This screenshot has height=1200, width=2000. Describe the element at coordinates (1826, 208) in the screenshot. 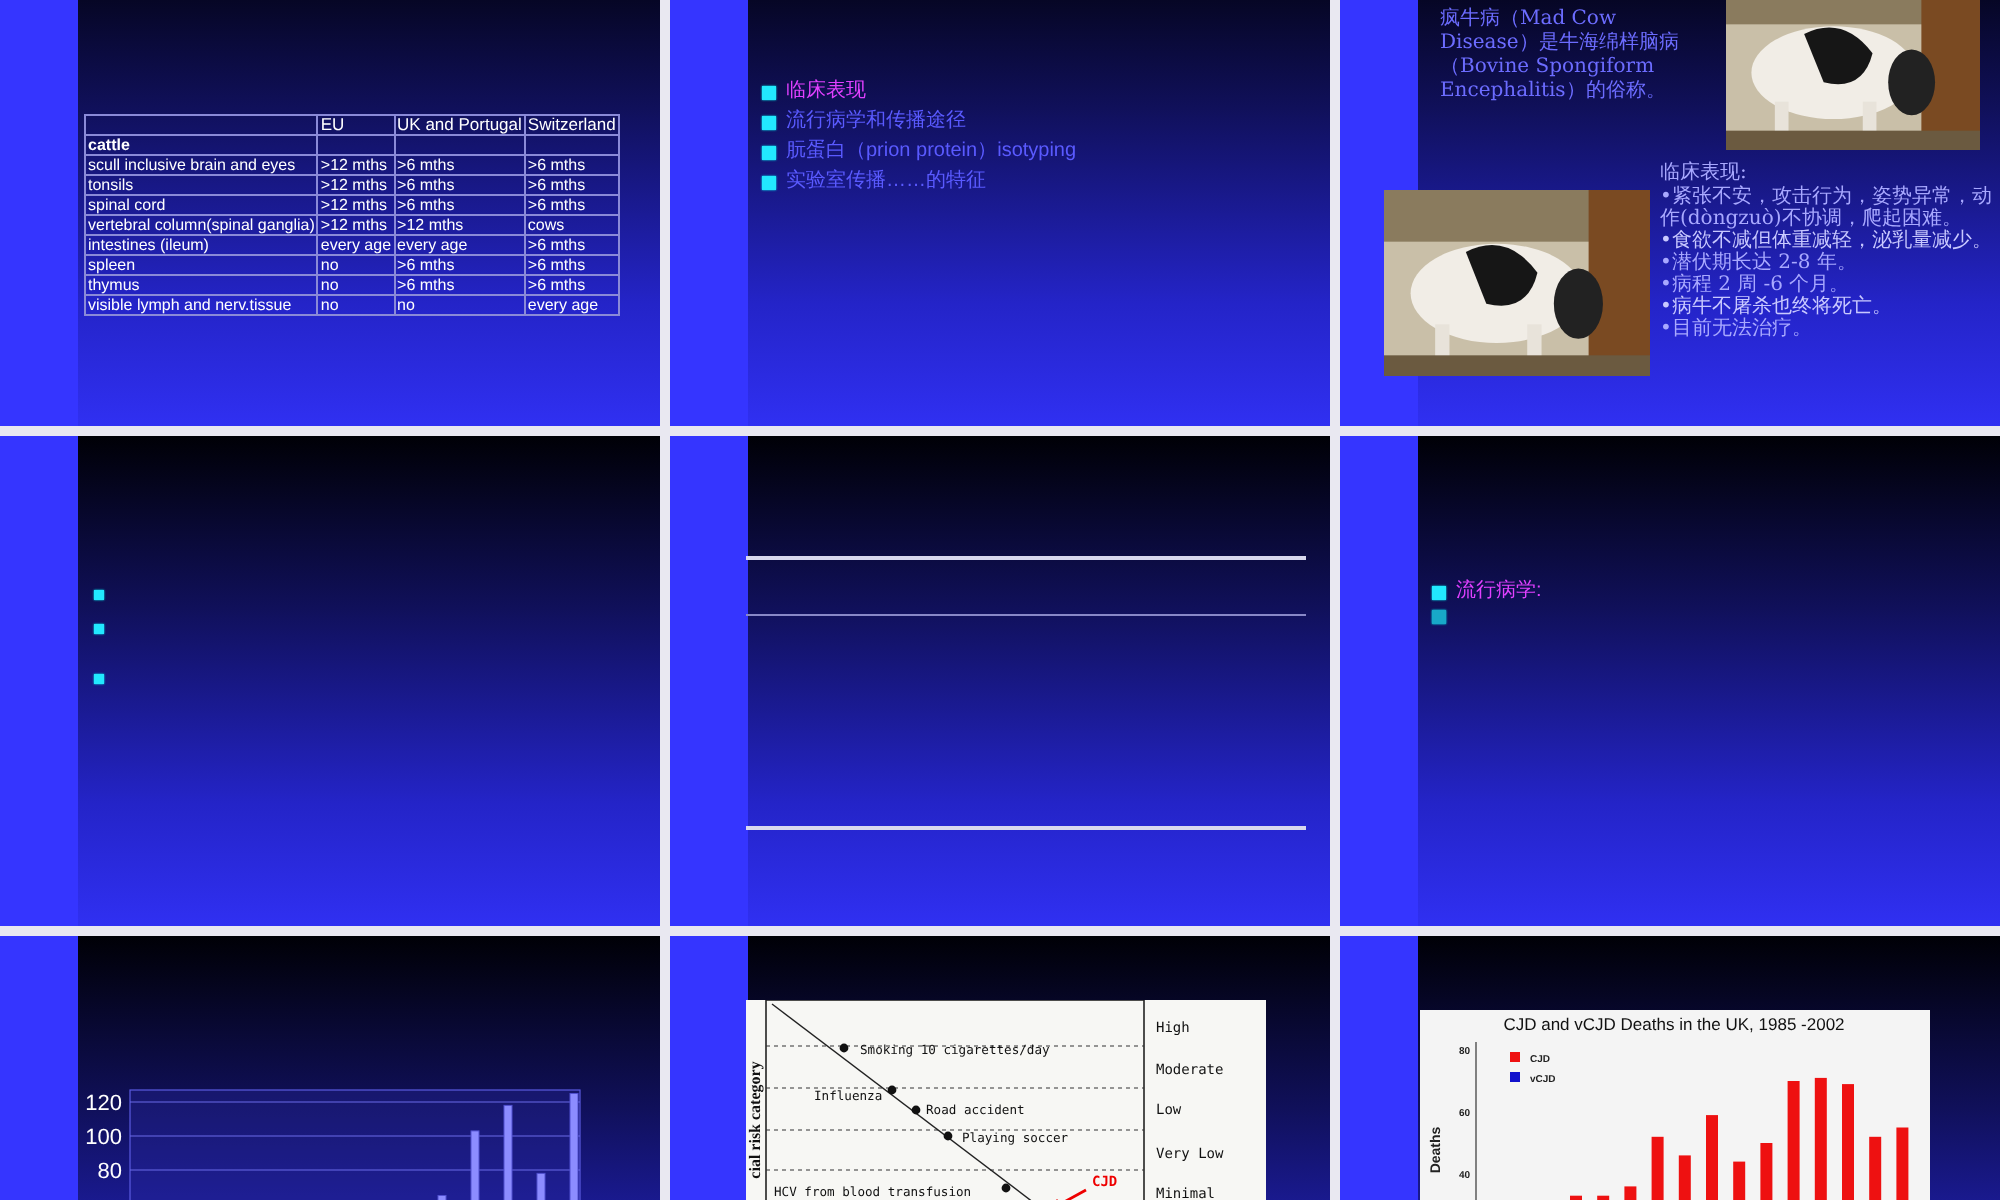

I see `bullet-text: •紧张不安，攻击行为，姿势异常，动作(dòngzuò)不协调，爬起困难。` at that location.